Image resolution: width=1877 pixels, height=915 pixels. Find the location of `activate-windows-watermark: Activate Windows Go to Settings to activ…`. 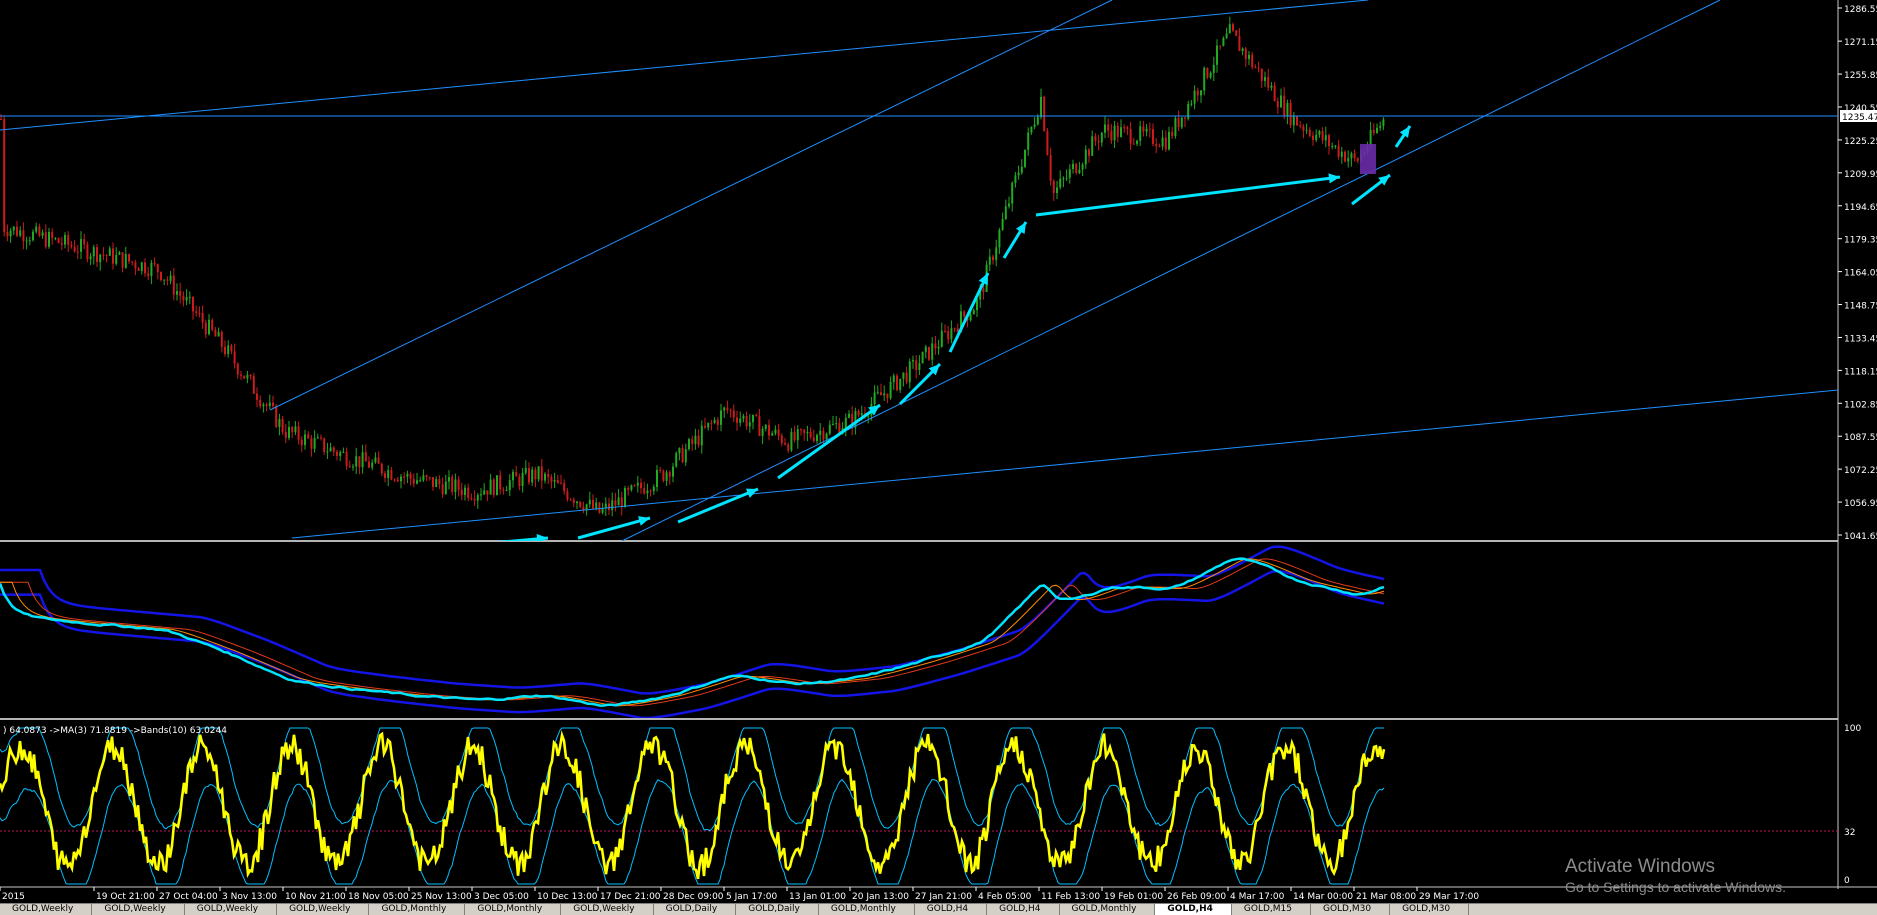

activate-windows-watermark: Activate Windows Go to Settings to activ… is located at coordinates (1675, 875).